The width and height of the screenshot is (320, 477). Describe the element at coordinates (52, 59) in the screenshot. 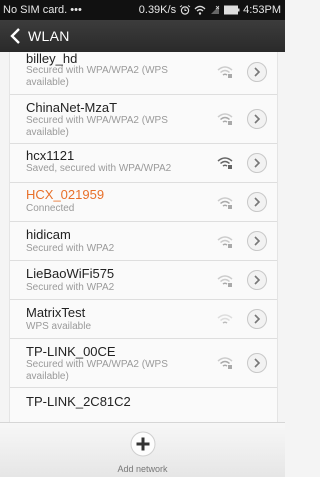

I see `network-name: billey_hd` at that location.